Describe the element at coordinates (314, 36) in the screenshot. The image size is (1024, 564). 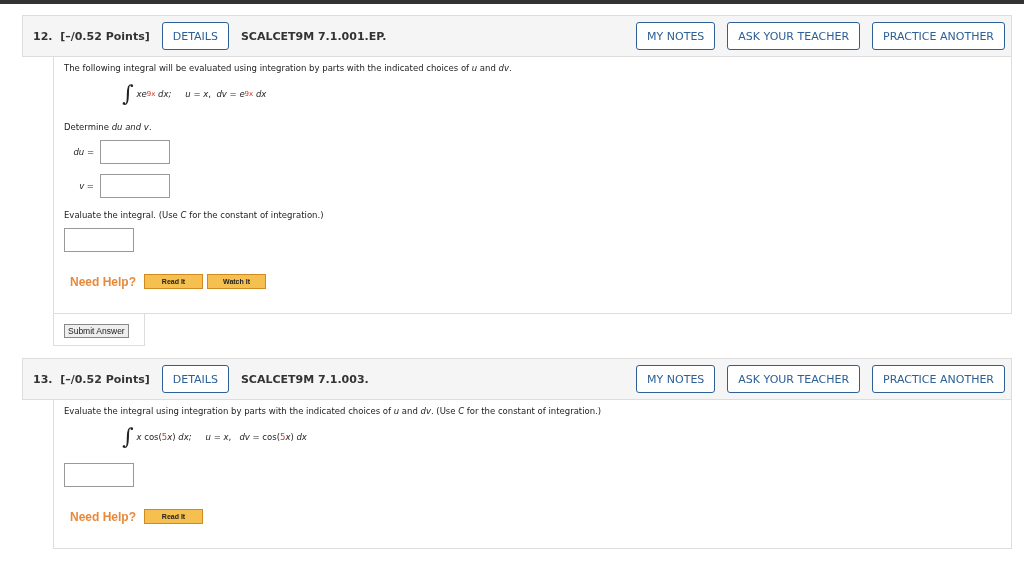
I see `question-code: SCALCET9M 7.1.001.EP.` at that location.